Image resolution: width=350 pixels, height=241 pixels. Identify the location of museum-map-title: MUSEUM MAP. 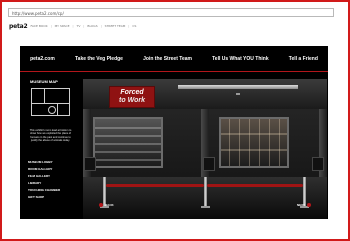
(44, 81).